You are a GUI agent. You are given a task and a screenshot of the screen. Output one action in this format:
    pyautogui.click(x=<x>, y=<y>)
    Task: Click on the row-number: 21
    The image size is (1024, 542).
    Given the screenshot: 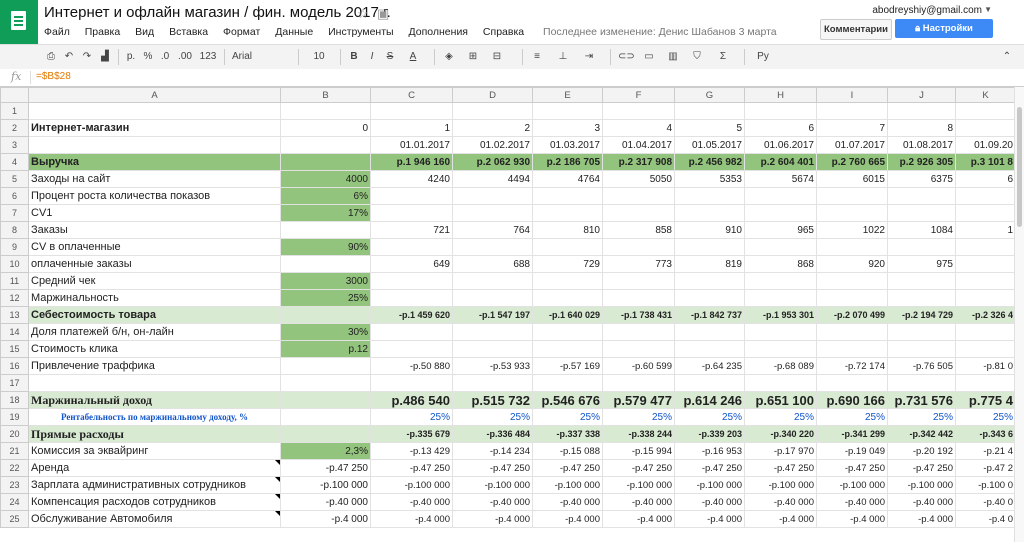 What is the action you would take?
    pyautogui.click(x=14, y=451)
    